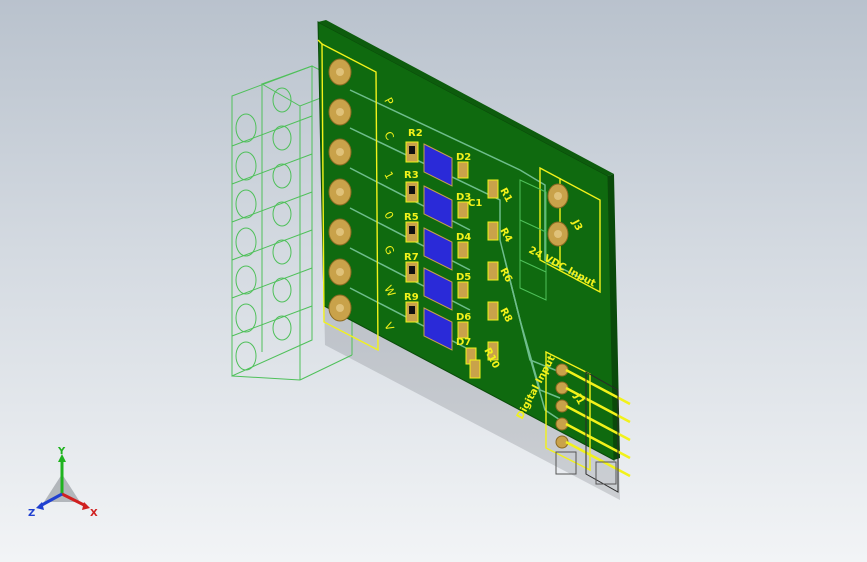 Image resolution: width=867 pixels, height=562 pixels. What do you see at coordinates (31, 513) in the screenshot?
I see `z-axis-label: Z` at bounding box center [31, 513].